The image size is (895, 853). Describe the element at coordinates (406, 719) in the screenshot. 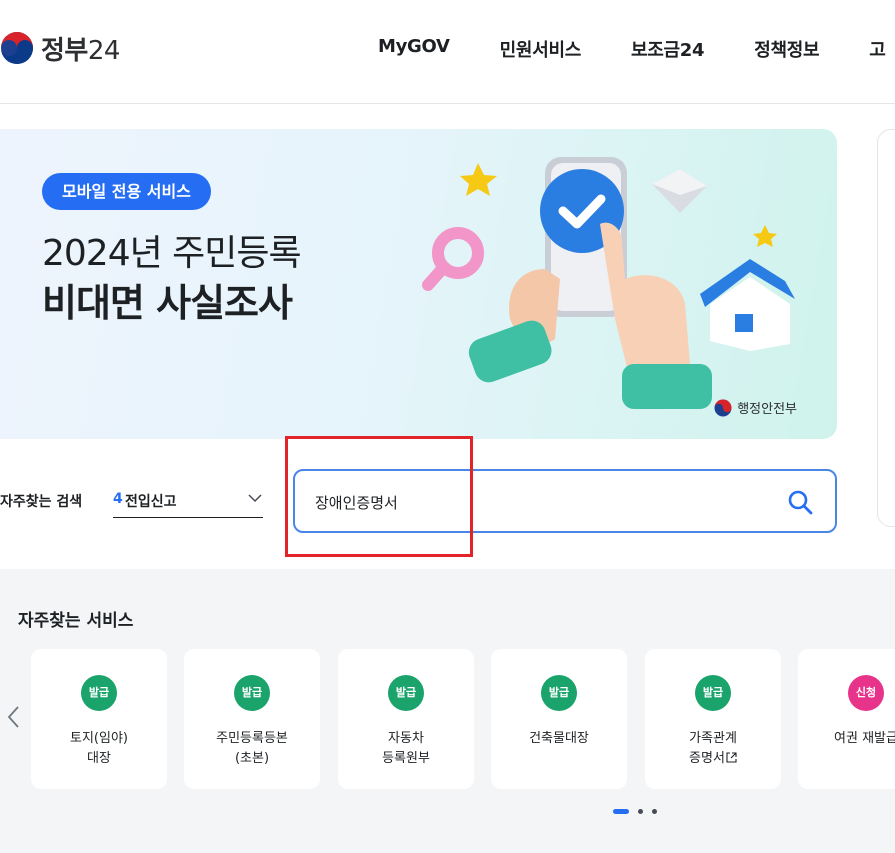

I see `service-card-vehicle-register: 발급 자동차 등록원부` at that location.